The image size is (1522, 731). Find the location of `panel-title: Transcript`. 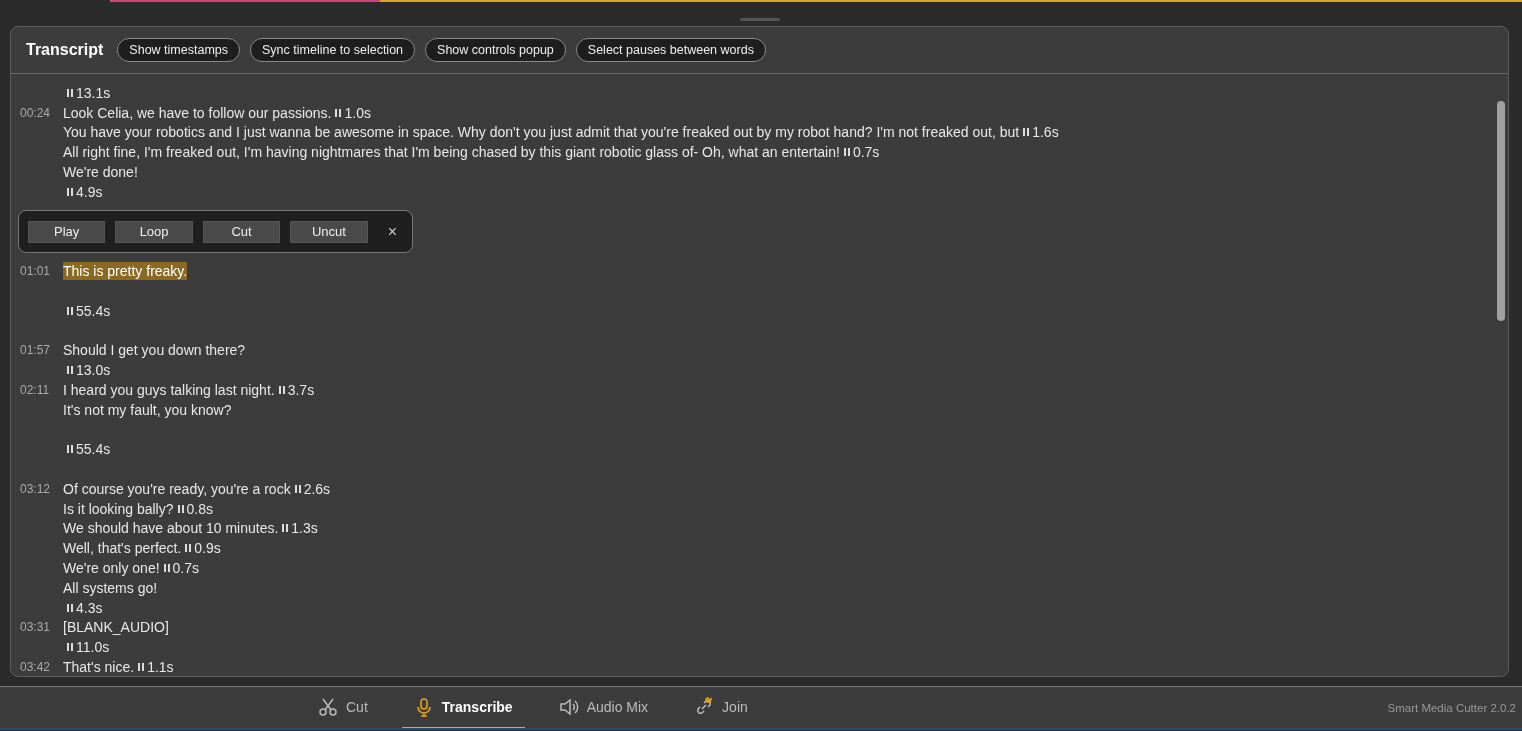

panel-title: Transcript is located at coordinates (65, 50).